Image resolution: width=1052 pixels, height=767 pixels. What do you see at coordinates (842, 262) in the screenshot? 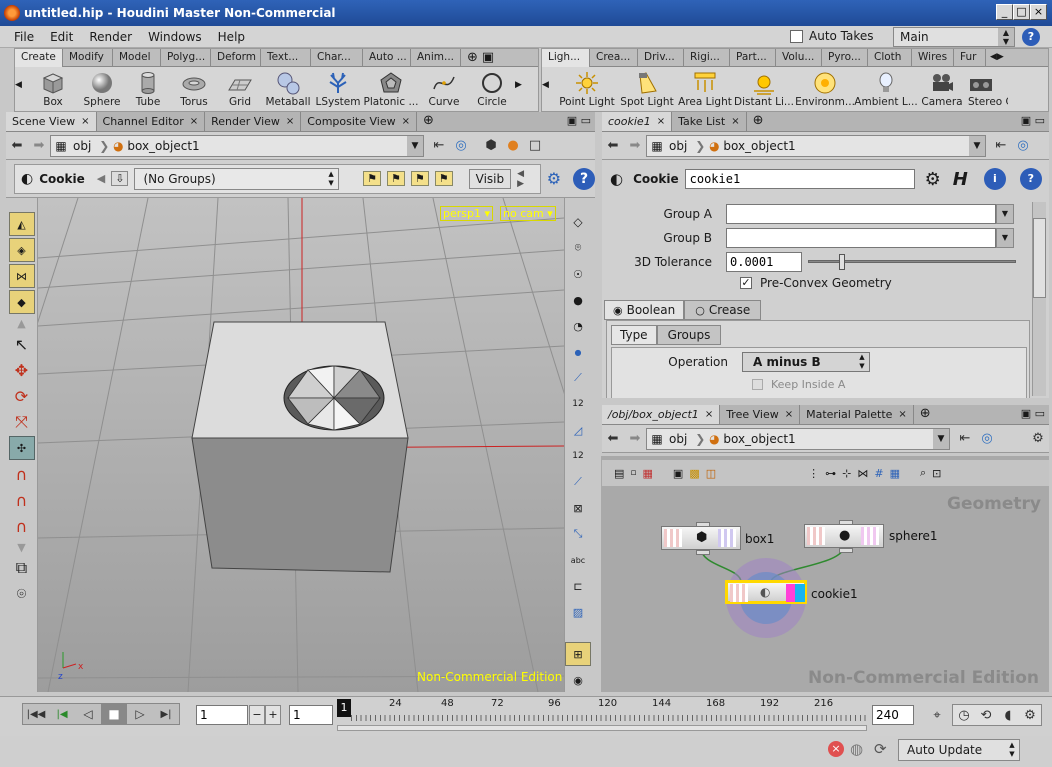
I see `slider-handle` at bounding box center [842, 262].